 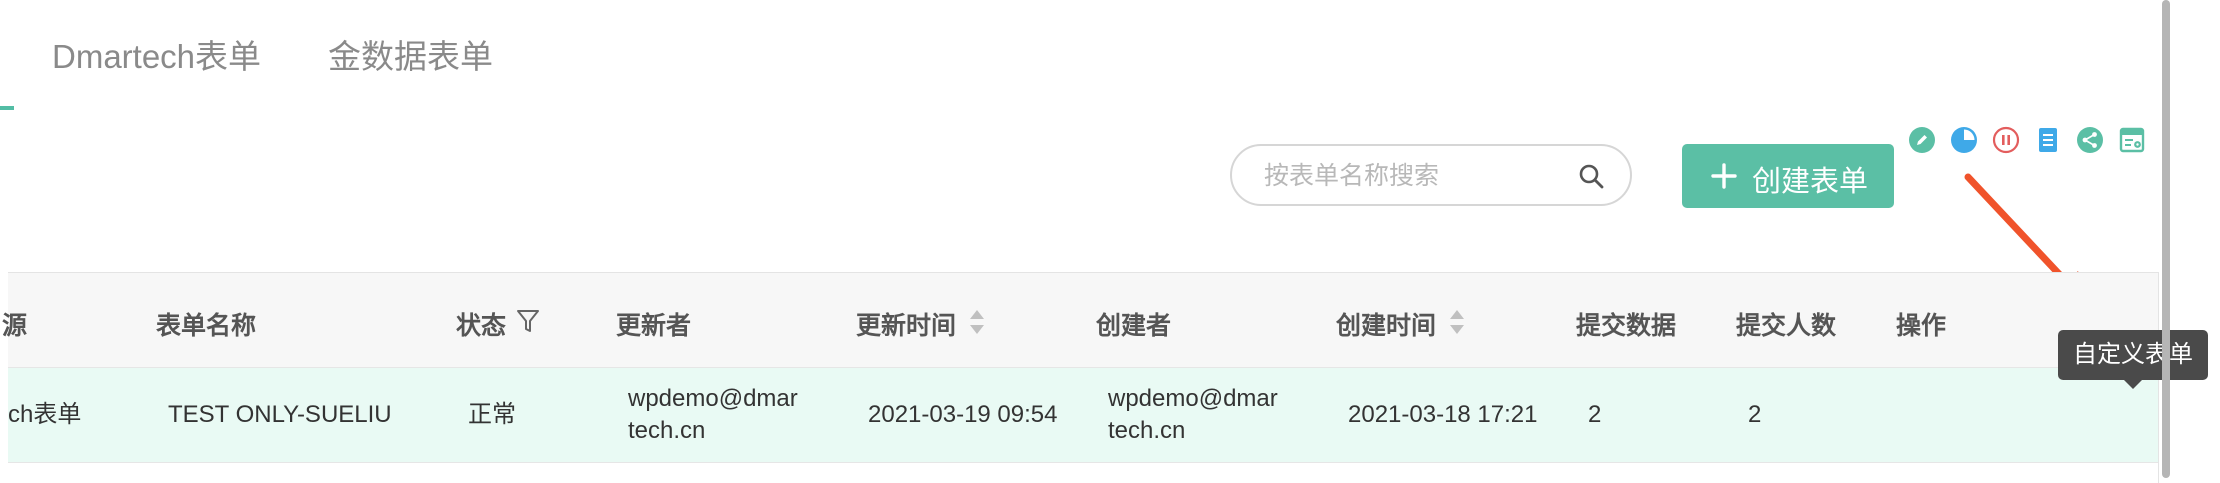 What do you see at coordinates (1591, 176) in the screenshot?
I see `search-icon` at bounding box center [1591, 176].